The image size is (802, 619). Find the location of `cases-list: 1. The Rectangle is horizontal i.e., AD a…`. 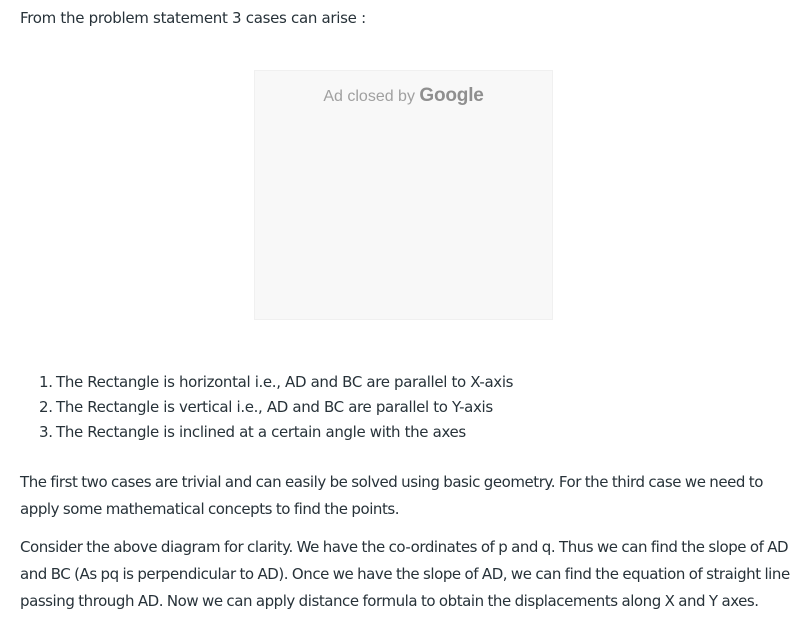

cases-list: 1. The Rectangle is horizontal i.e., AD a… is located at coordinates (266, 408).